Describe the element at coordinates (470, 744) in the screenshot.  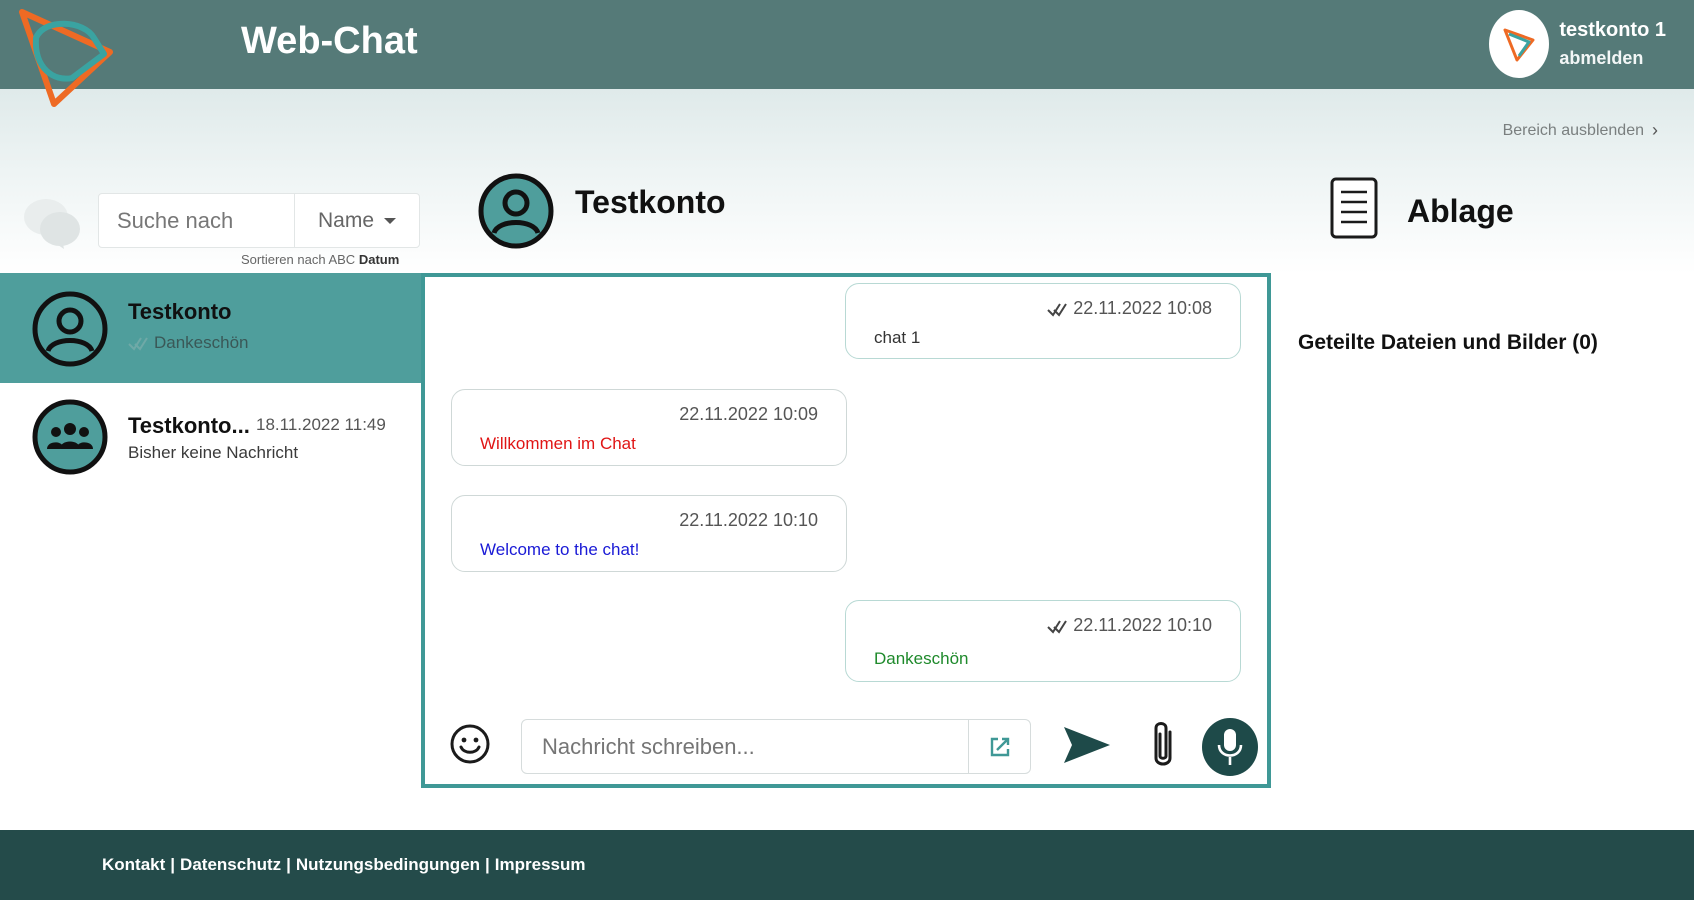
I see `emoji-icon` at that location.